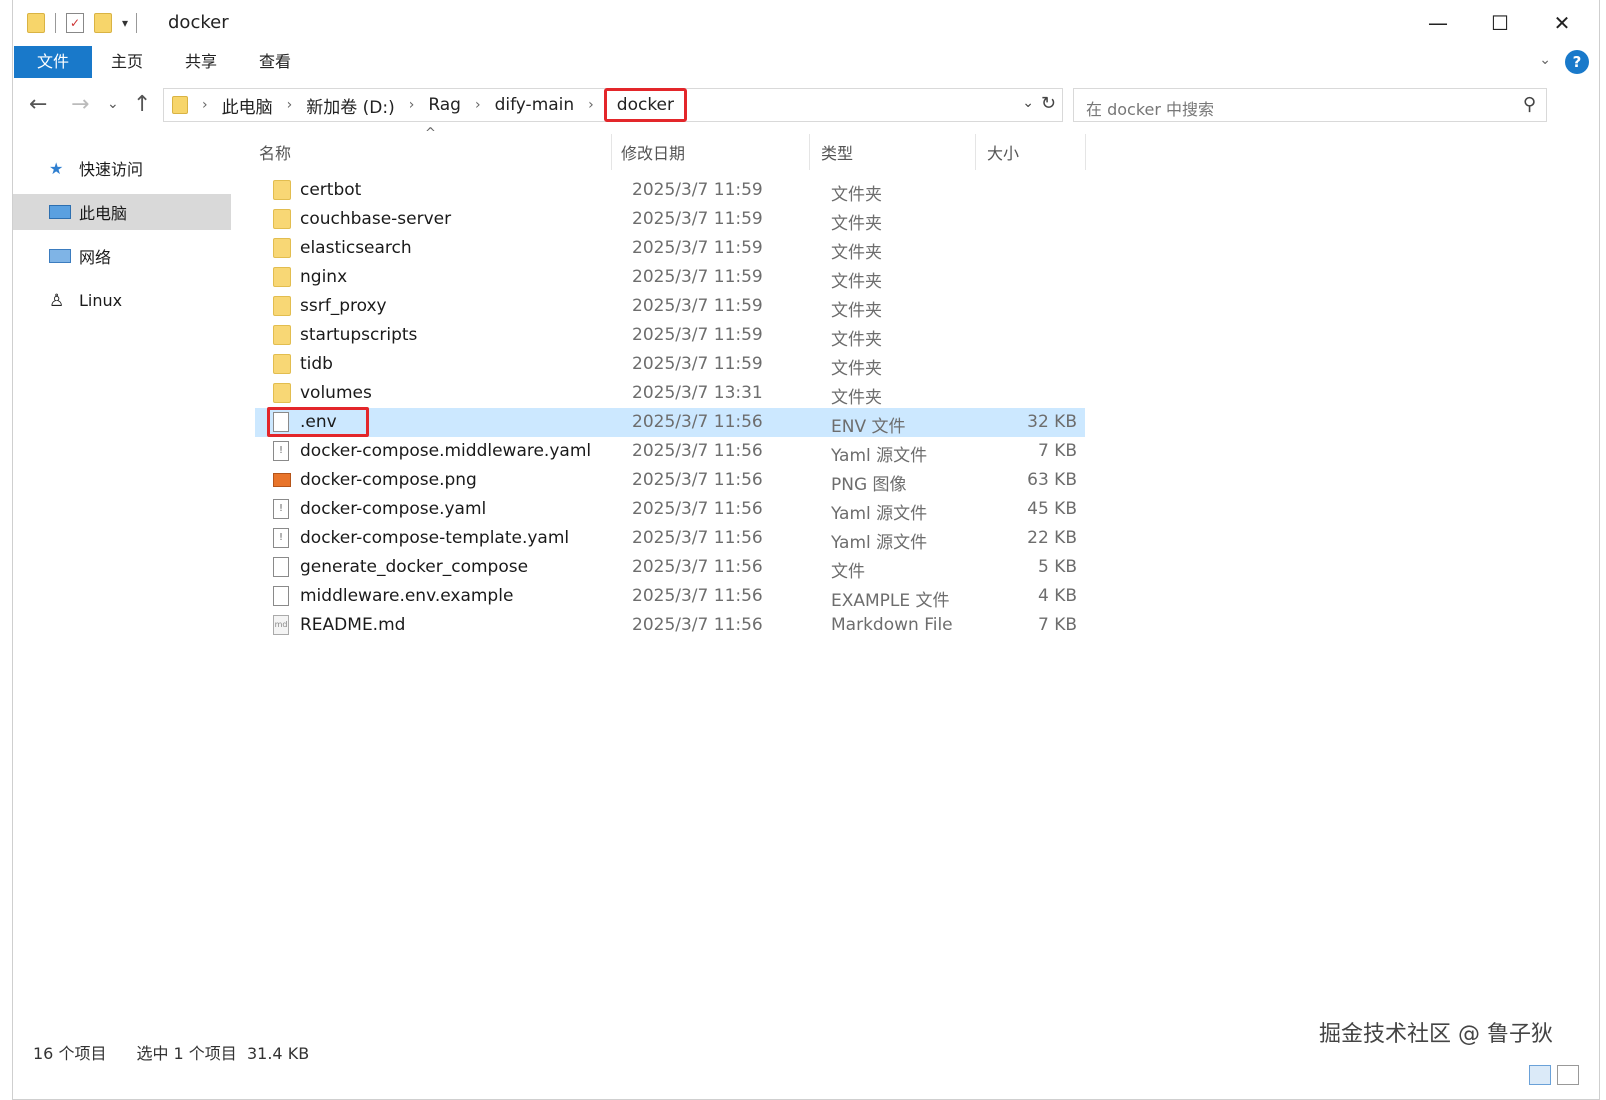 Image resolution: width=1606 pixels, height=1100 pixels. What do you see at coordinates (1057, 596) in the screenshot?
I see `file-size: 4 KB` at bounding box center [1057, 596].